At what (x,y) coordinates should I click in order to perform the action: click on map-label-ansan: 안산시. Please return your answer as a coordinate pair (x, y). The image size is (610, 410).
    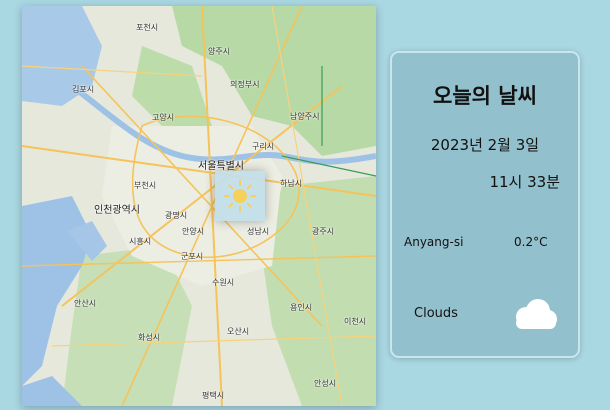
    Looking at the image, I should click on (85, 303).